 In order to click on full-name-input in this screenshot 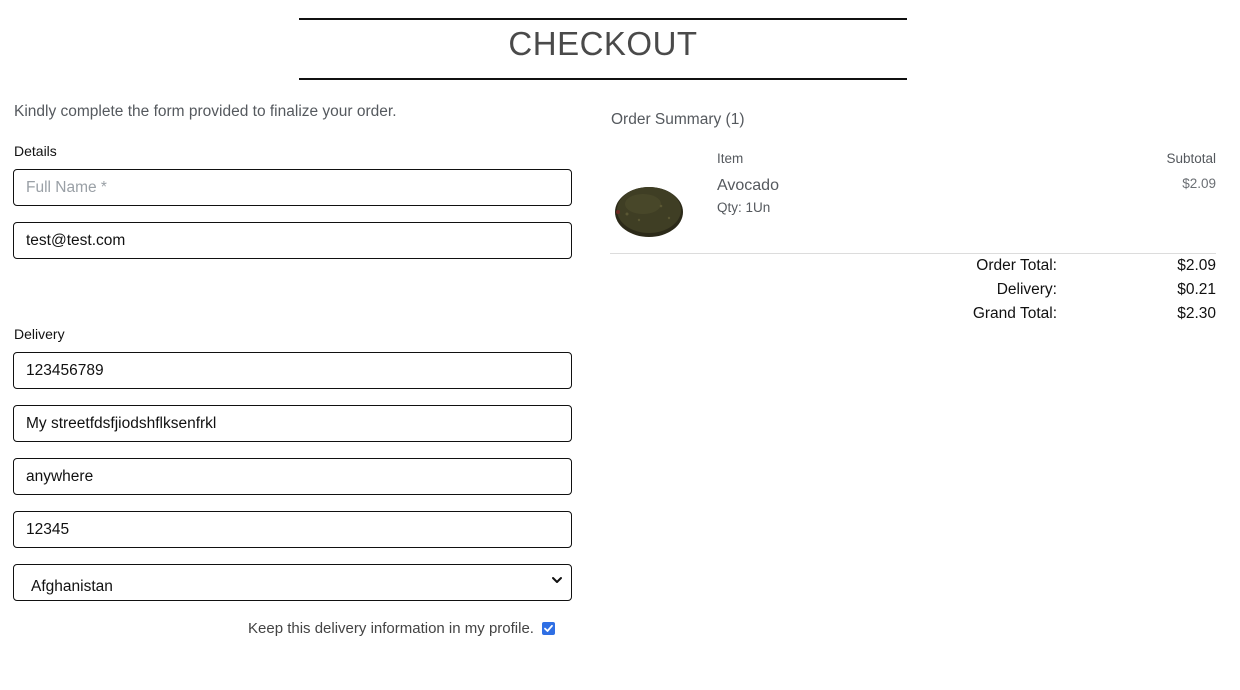, I will do `click(292, 187)`.